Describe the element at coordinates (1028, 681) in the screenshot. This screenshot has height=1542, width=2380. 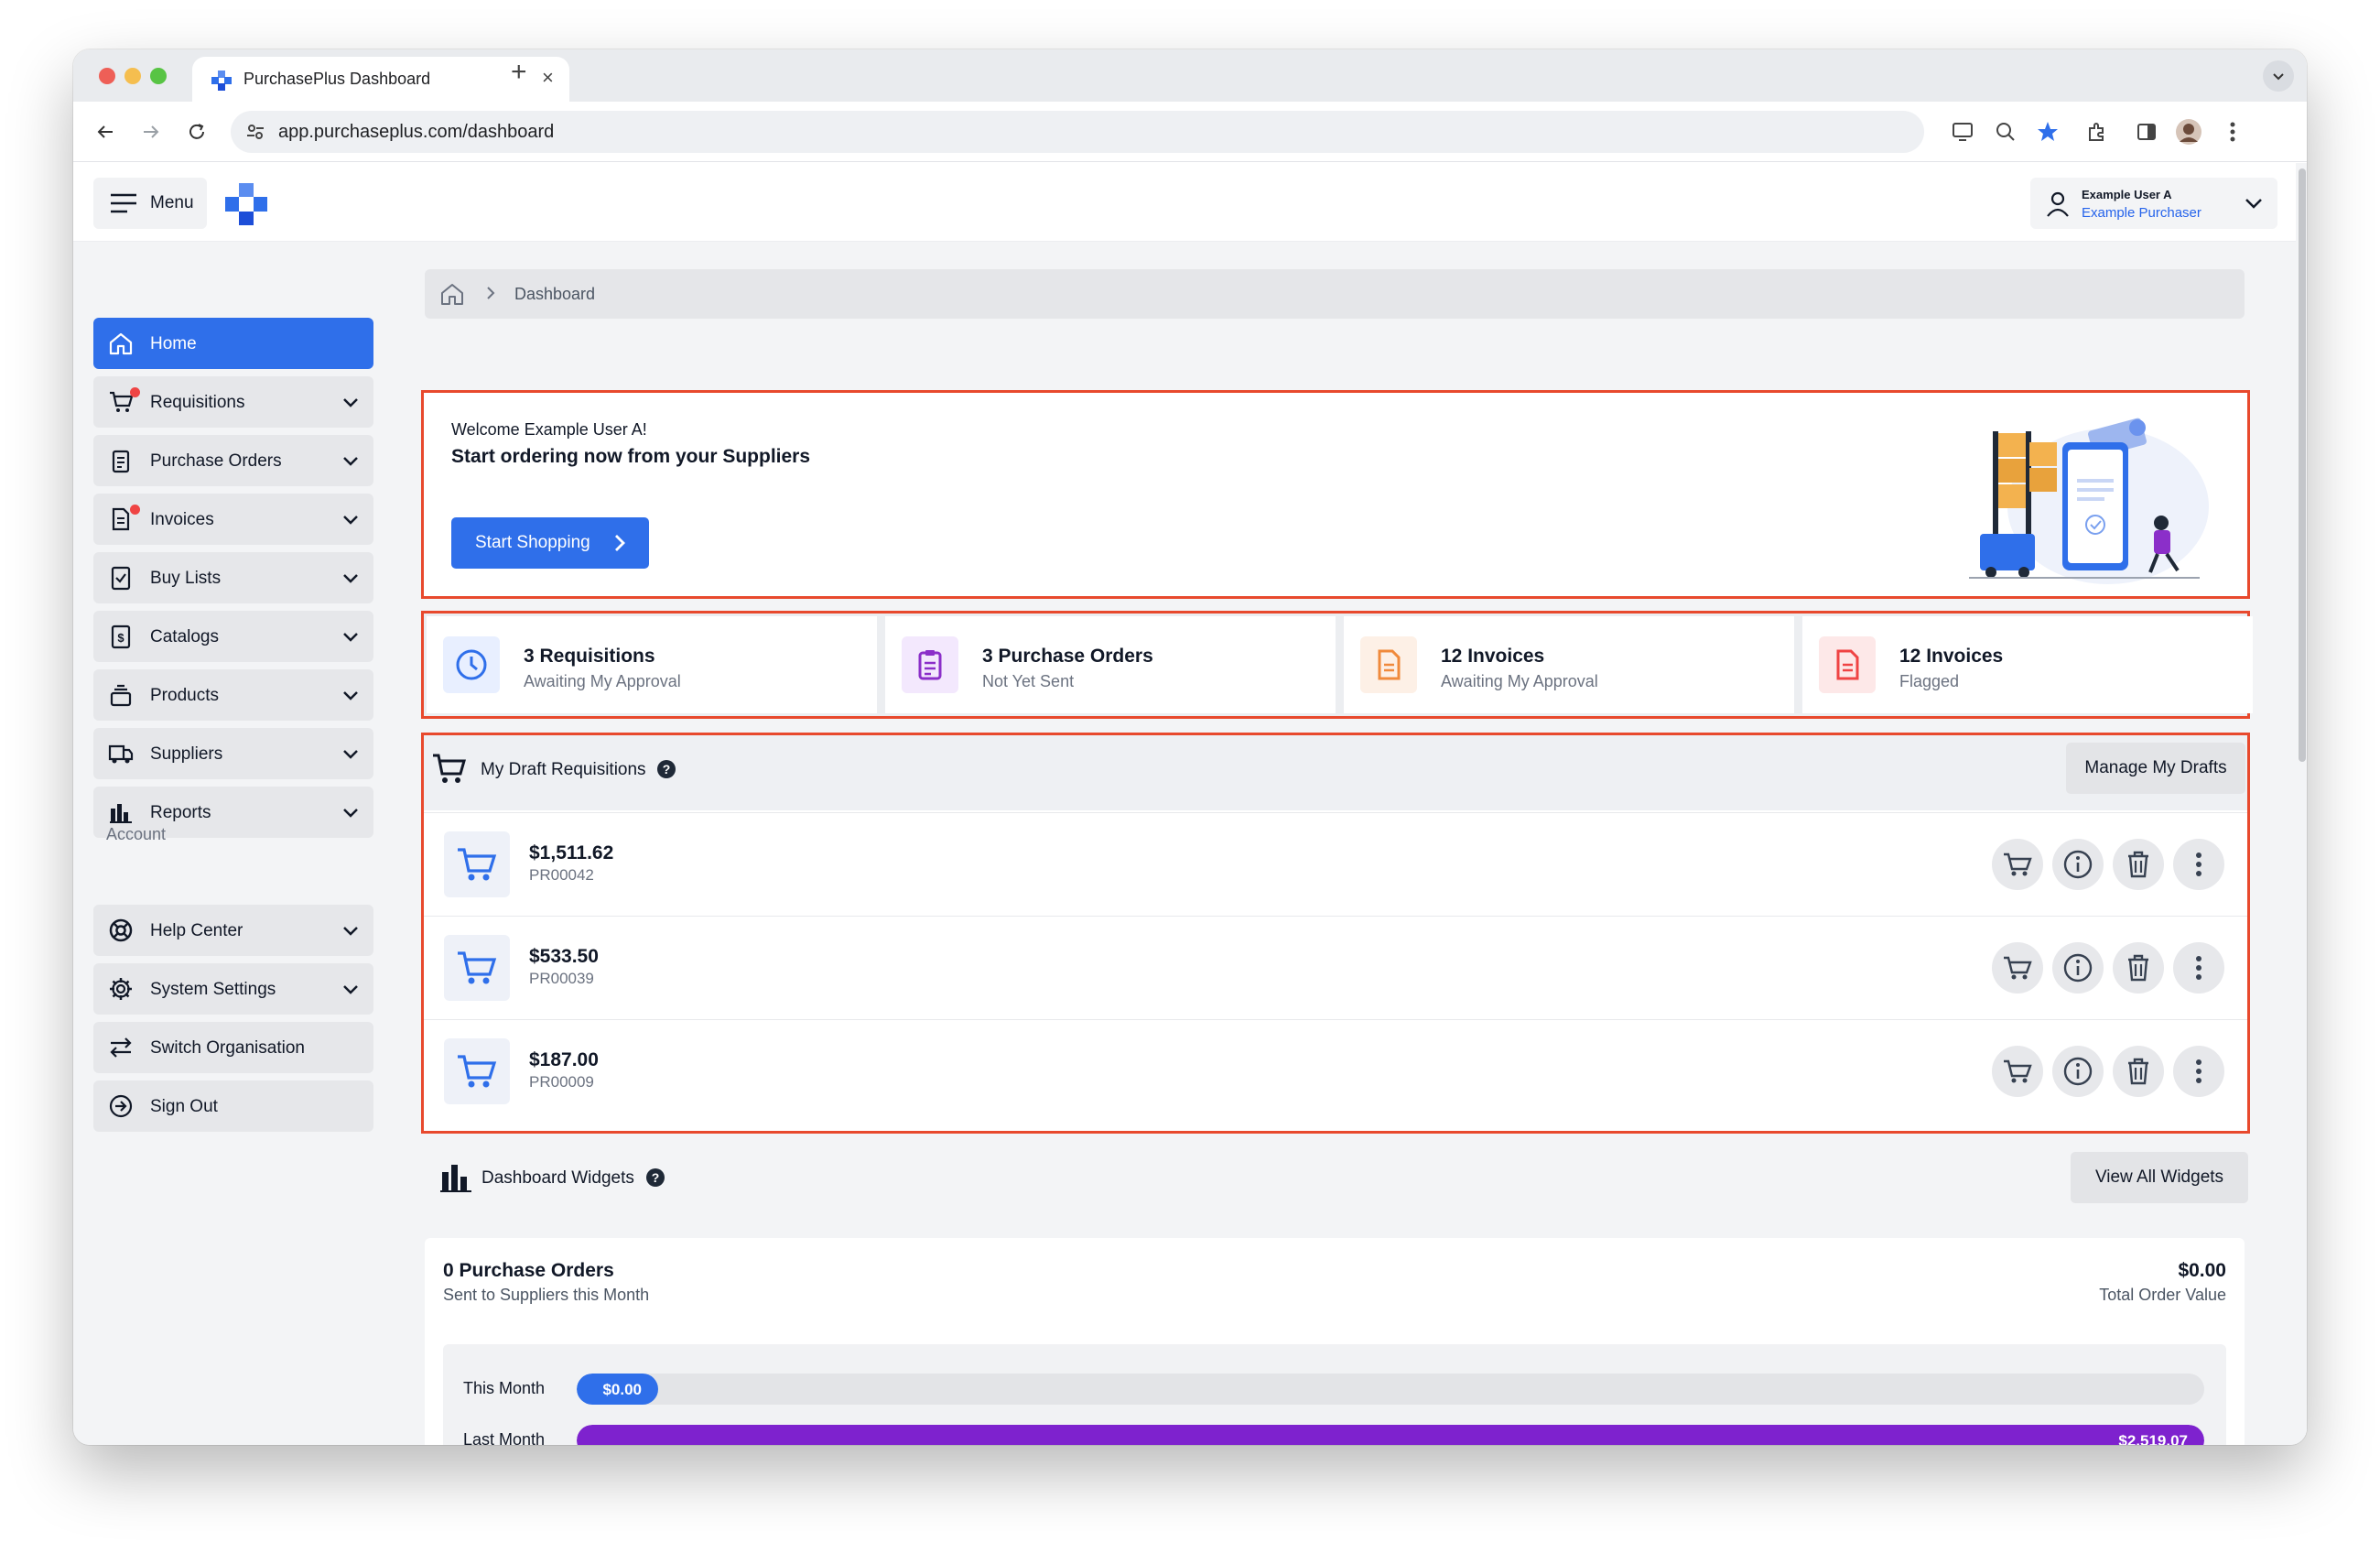
I see `stat-subtitle: Not Yet Sent` at that location.